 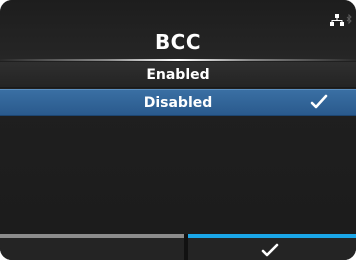 I want to click on footer-bar, so click(x=178, y=247).